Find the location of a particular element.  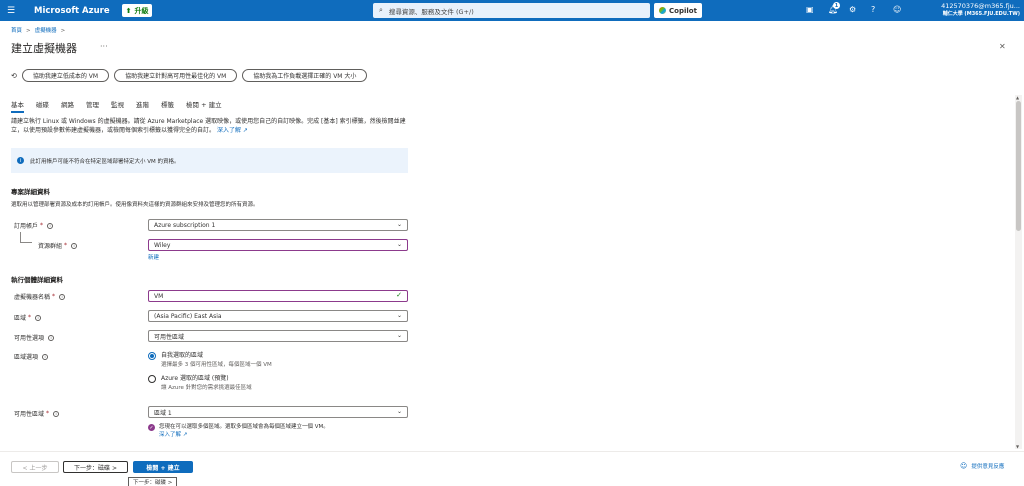

resource-group-label-text: 資源群組 is located at coordinates (50, 246).